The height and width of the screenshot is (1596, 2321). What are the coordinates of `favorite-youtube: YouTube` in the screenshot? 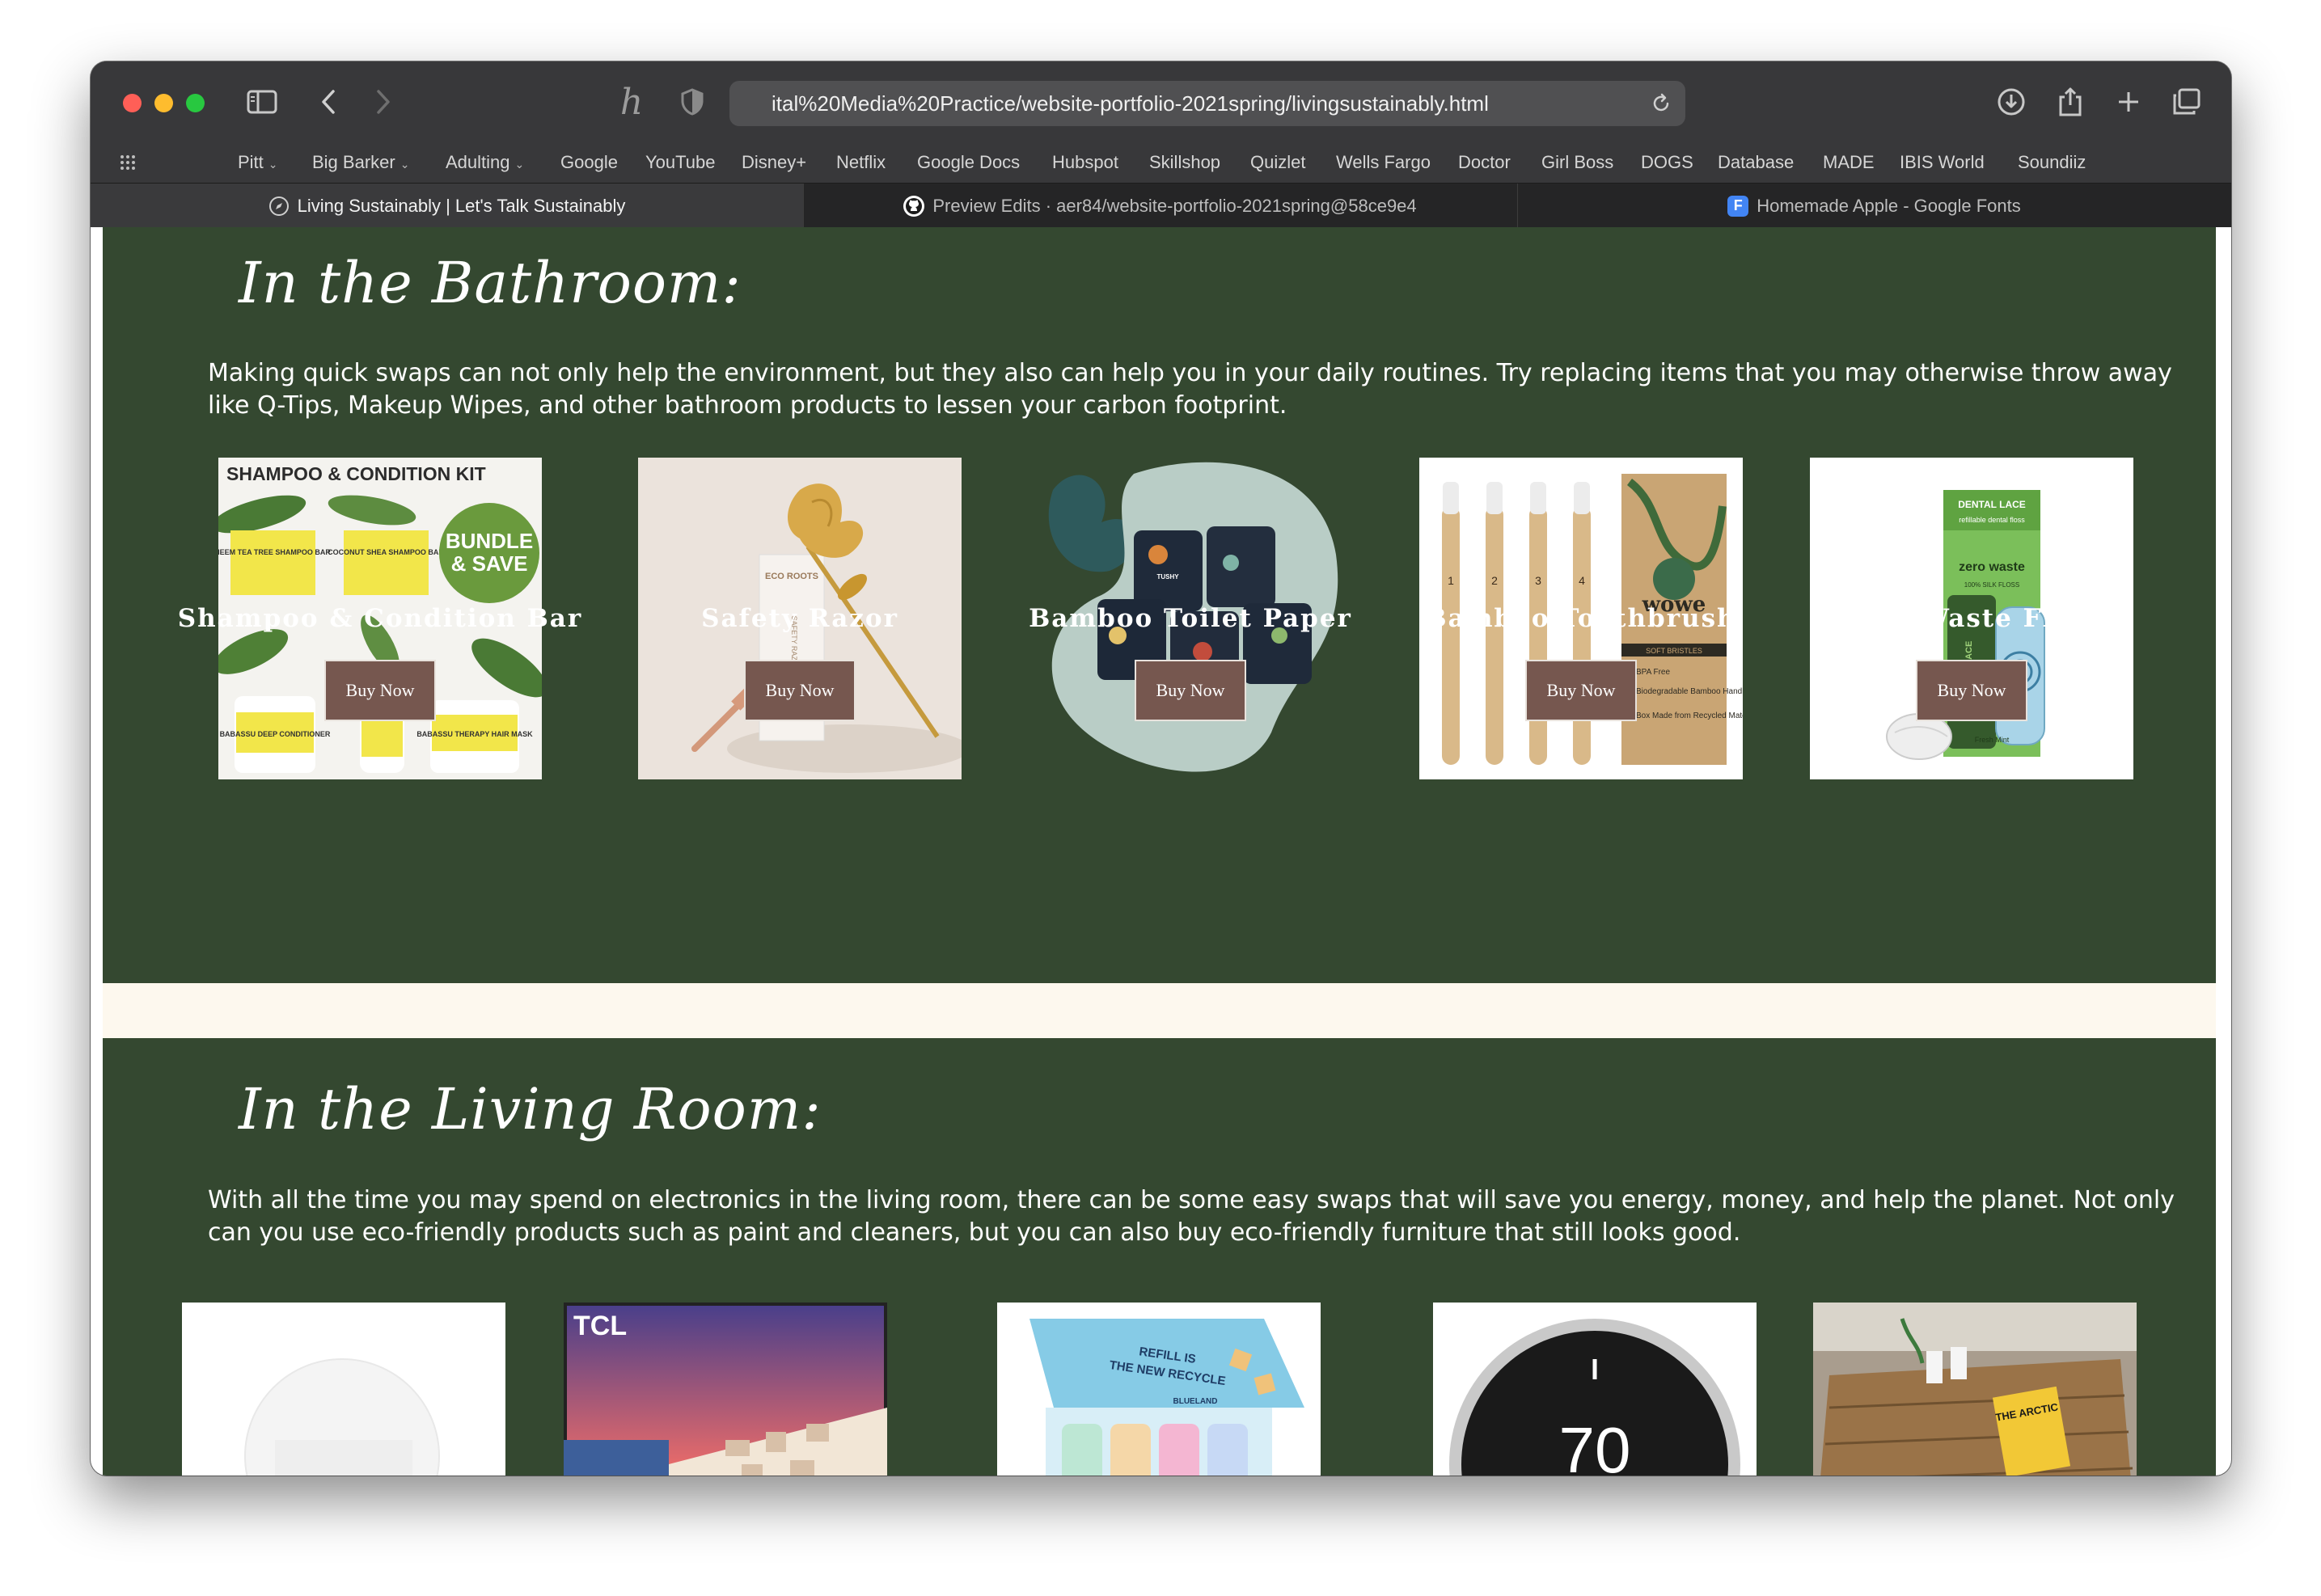 It's located at (680, 162).